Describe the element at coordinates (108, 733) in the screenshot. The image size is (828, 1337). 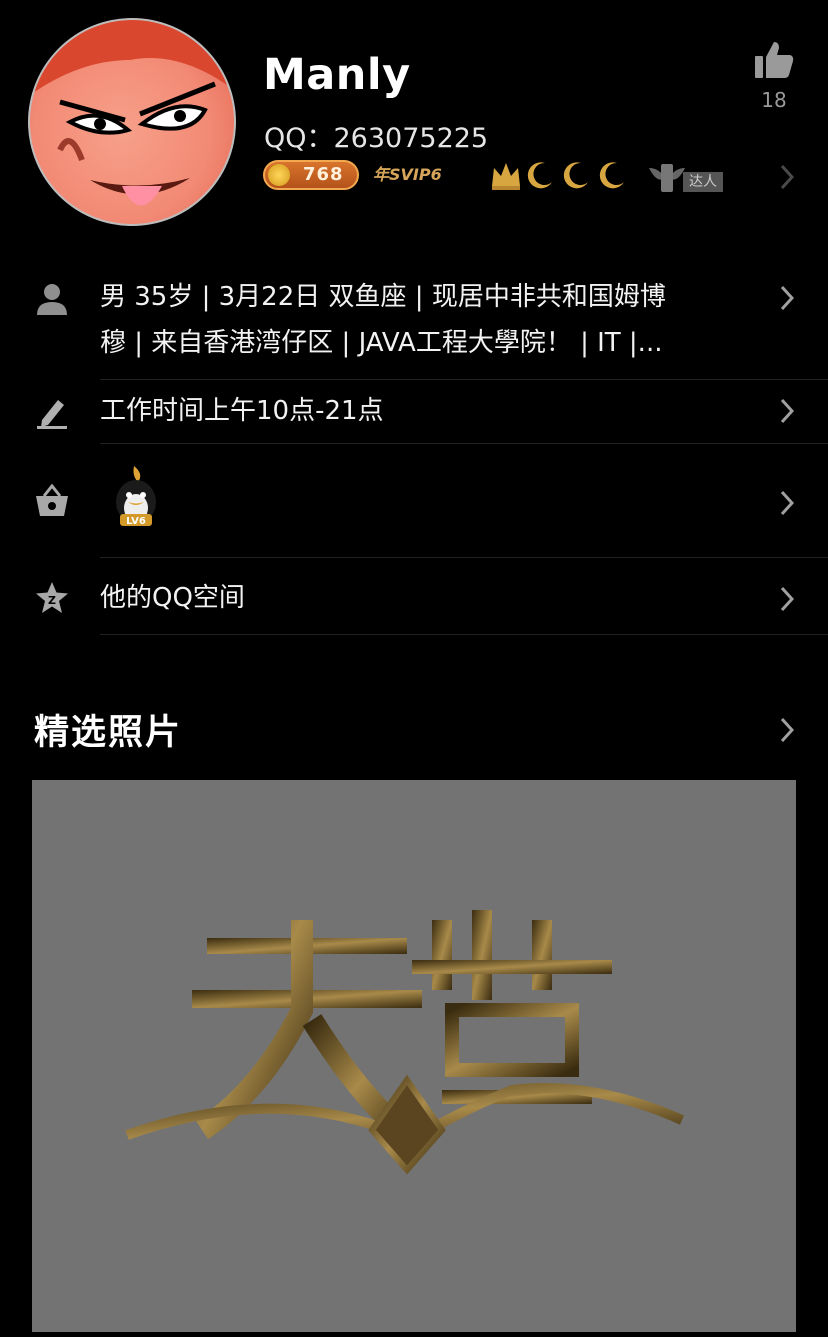
I see `featured-photos-title: 精选照片` at that location.